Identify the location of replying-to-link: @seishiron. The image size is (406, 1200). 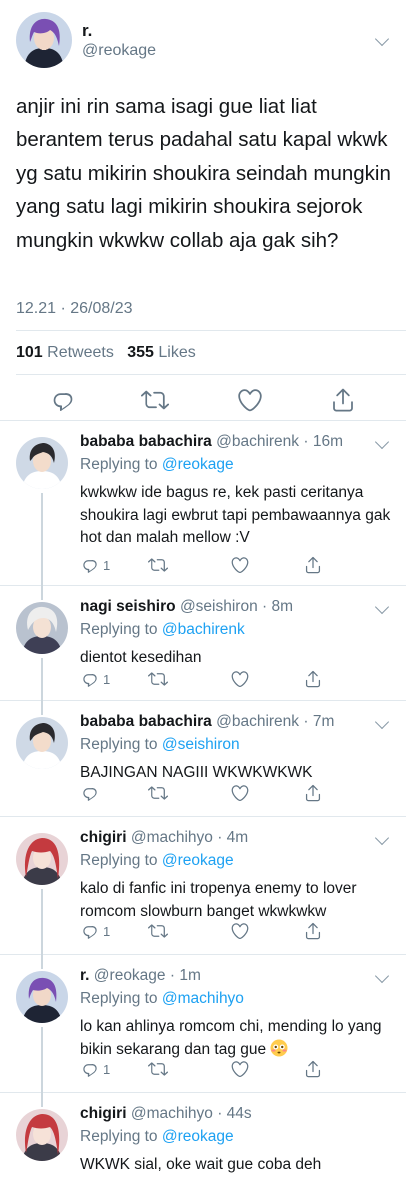
(201, 744).